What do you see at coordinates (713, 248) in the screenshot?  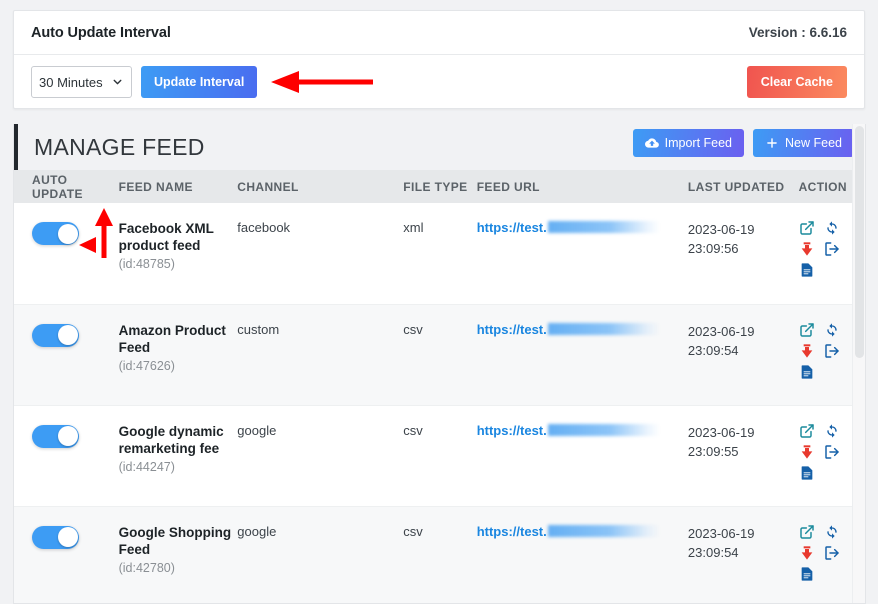 I see `last-updated-time: 23:09:56` at bounding box center [713, 248].